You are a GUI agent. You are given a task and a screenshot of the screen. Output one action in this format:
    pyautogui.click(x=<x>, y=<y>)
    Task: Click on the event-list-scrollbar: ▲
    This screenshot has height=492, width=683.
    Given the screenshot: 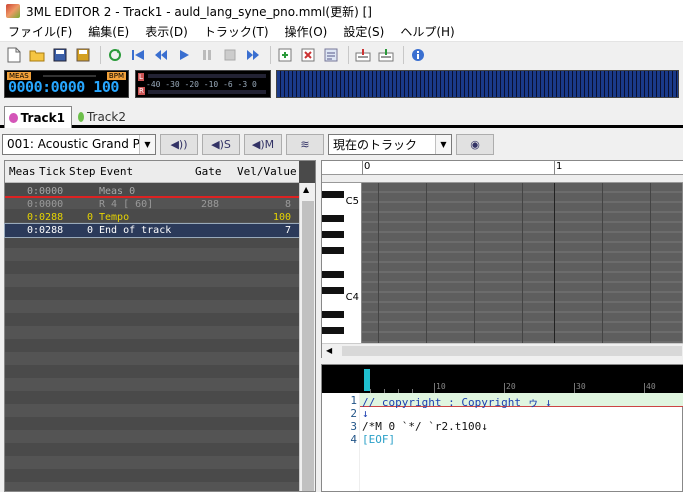 What is the action you would take?
    pyautogui.click(x=307, y=337)
    